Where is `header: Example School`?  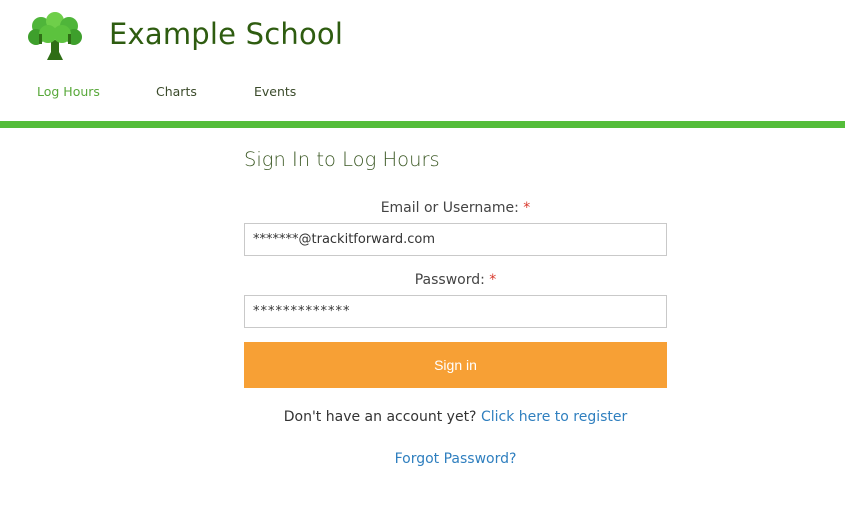
header: Example School is located at coordinates (422, 37).